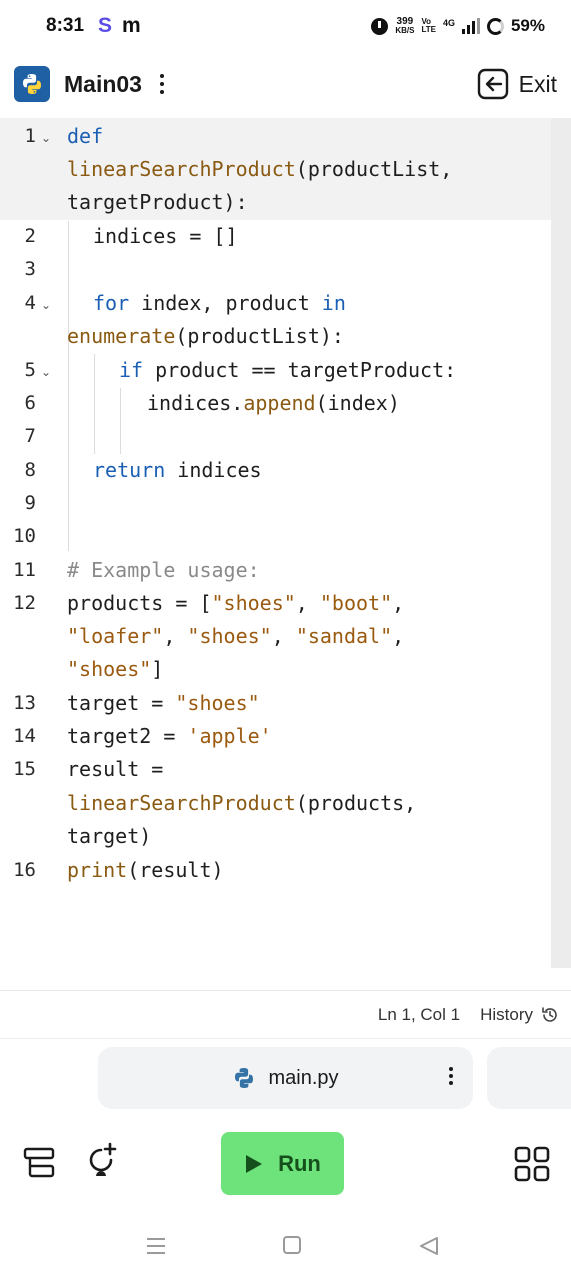 The image size is (571, 1280). Describe the element at coordinates (30, 370) in the screenshot. I see `line-number: 5` at that location.